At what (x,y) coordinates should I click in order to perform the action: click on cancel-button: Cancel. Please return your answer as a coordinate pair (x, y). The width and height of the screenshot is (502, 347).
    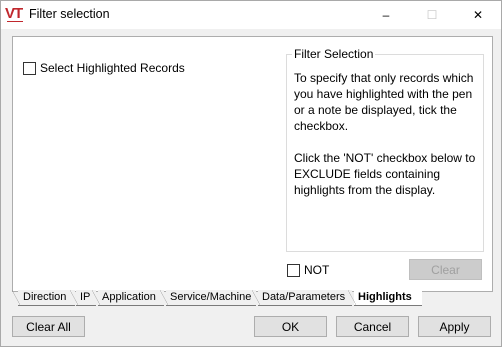
    Looking at the image, I should click on (372, 326).